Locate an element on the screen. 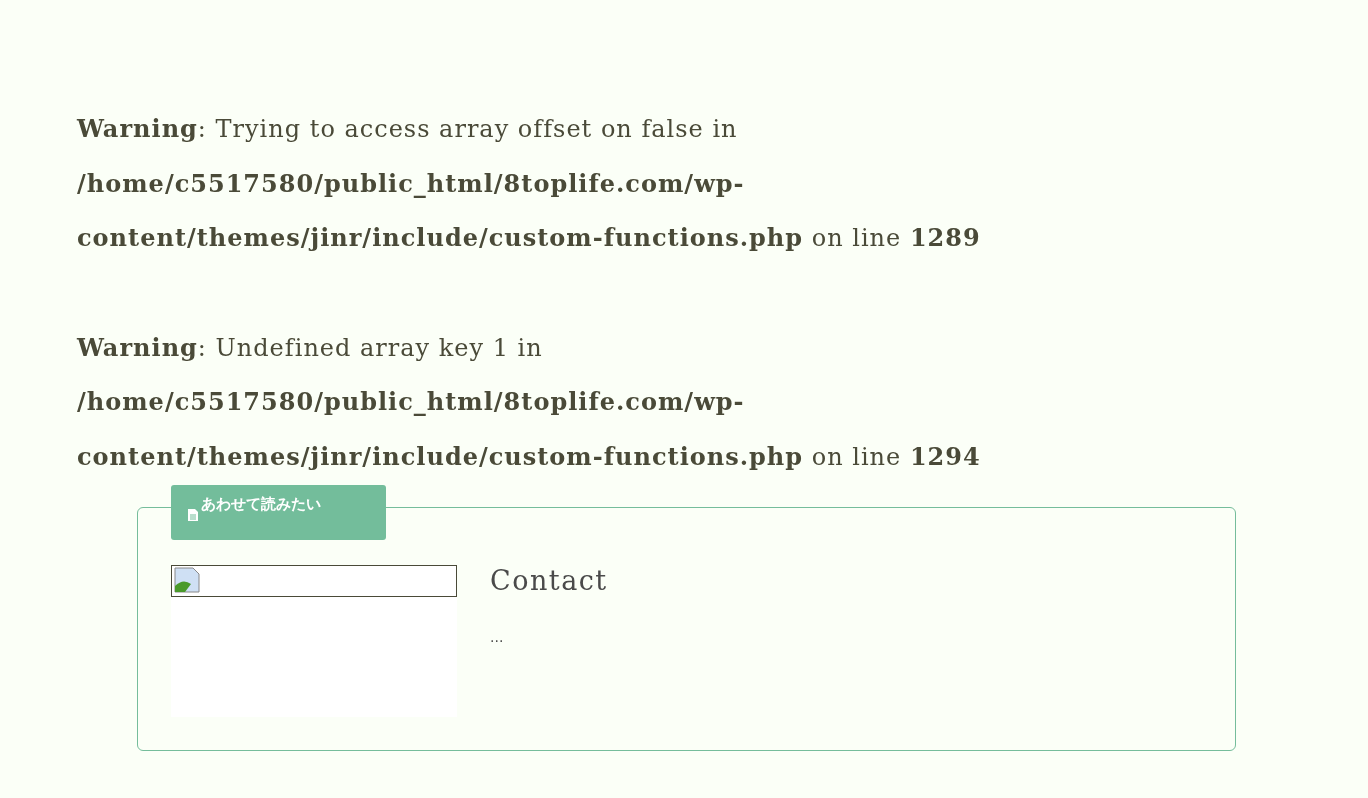  document-icon is located at coordinates (193, 515).